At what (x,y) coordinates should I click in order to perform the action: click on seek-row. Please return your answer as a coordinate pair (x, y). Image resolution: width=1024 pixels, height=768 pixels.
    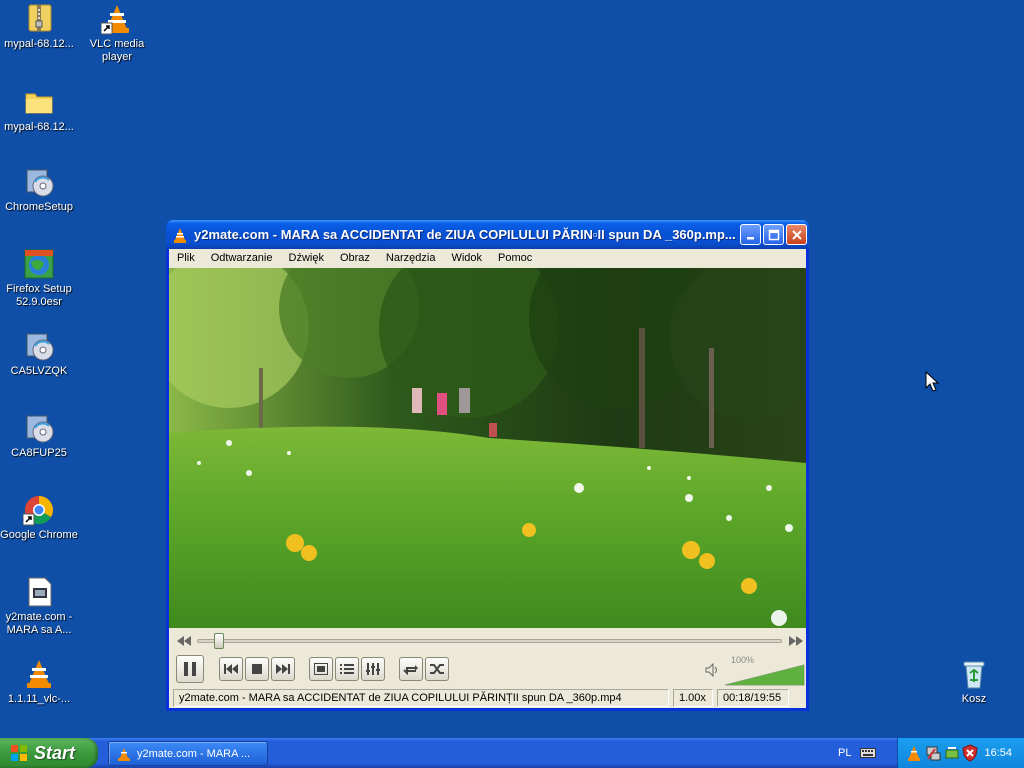
    Looking at the image, I should click on (487, 641).